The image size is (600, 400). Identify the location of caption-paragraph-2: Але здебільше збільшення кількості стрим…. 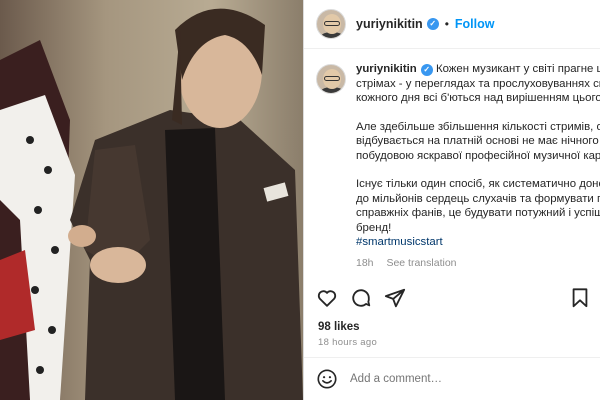
(478, 142).